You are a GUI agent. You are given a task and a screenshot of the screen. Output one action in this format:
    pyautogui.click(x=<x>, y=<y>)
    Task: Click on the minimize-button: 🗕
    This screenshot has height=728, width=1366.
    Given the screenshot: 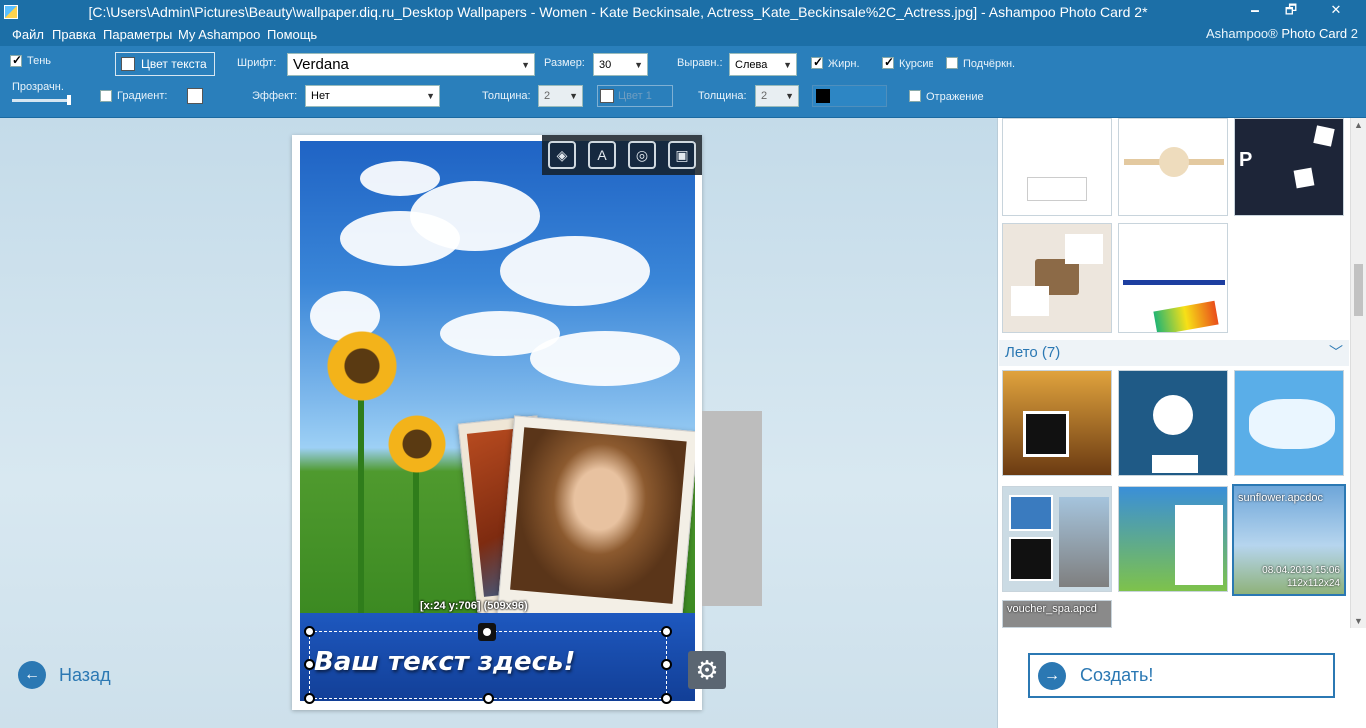 What is the action you would take?
    pyautogui.click(x=1255, y=11)
    